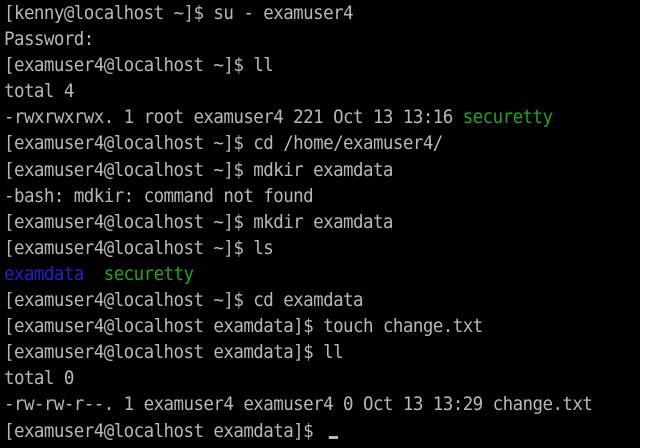  Describe the element at coordinates (44, 273) in the screenshot. I see `directory-name: examdata` at that location.